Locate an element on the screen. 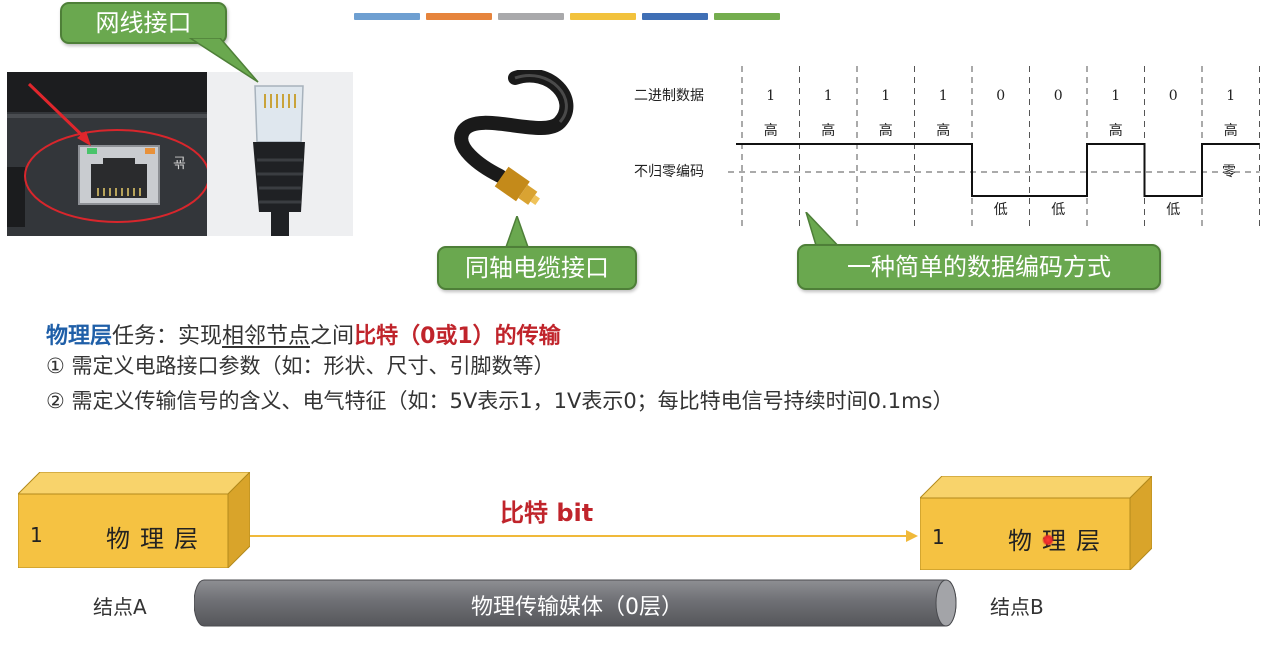 The width and height of the screenshot is (1264, 656). coax-cable-photo is located at coordinates (510, 144).